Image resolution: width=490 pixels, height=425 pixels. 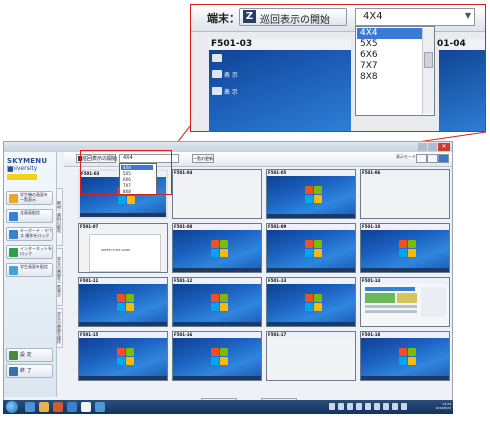 What do you see at coordinates (293, 17) in the screenshot?
I see `start-rotation-button: Z 巡回表示の開始` at bounding box center [293, 17].